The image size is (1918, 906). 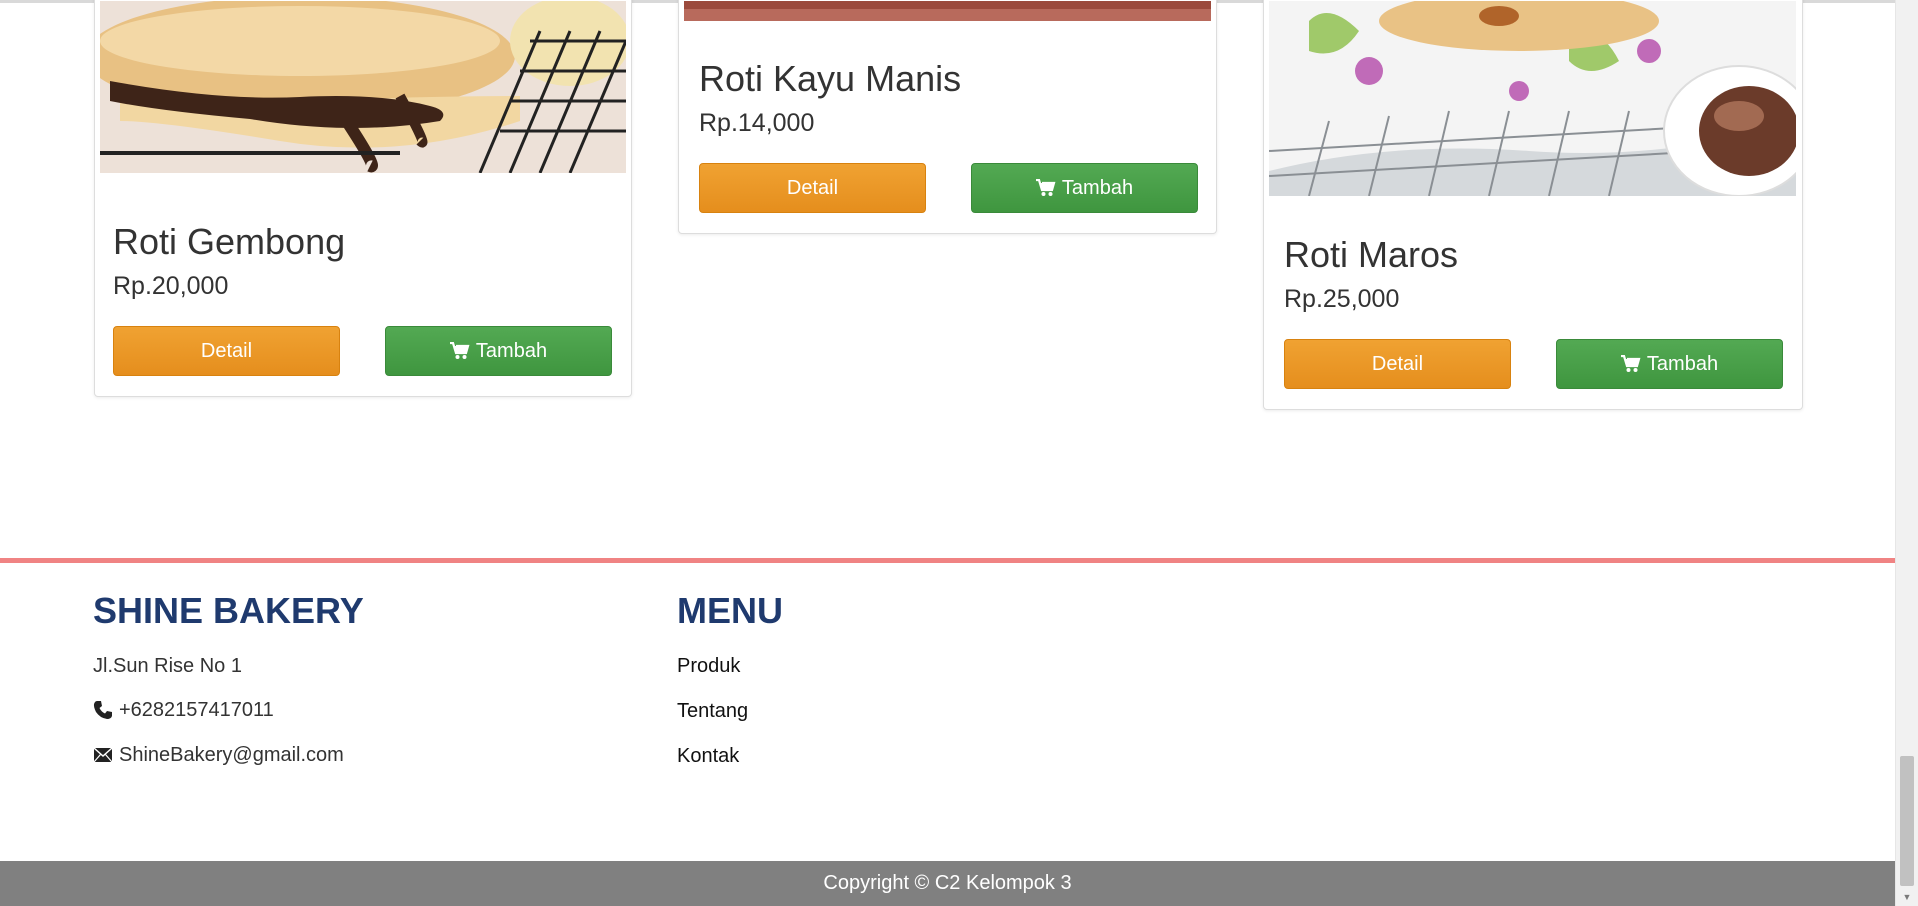 What do you see at coordinates (102, 710) in the screenshot?
I see `phone-icon` at bounding box center [102, 710].